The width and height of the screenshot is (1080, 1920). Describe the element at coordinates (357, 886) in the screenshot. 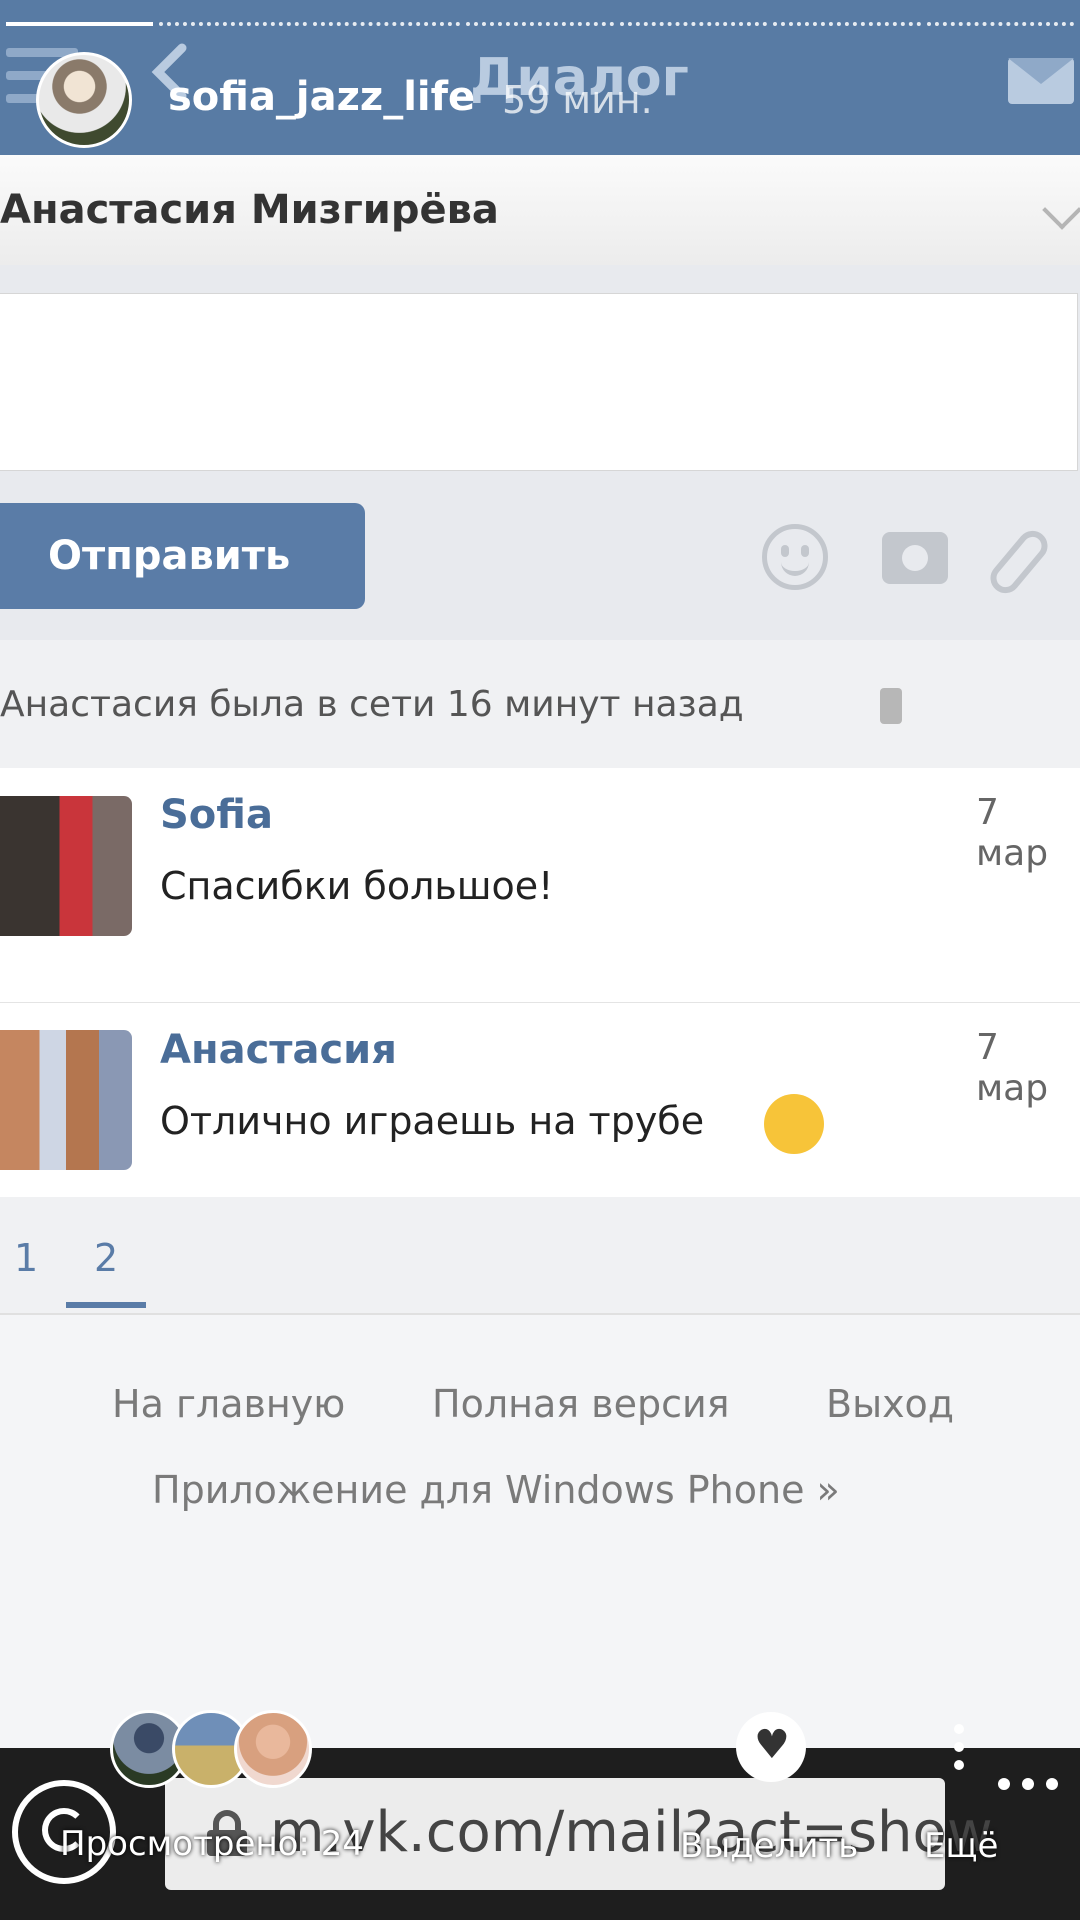

I see `message-text: Спасибки большое!` at that location.